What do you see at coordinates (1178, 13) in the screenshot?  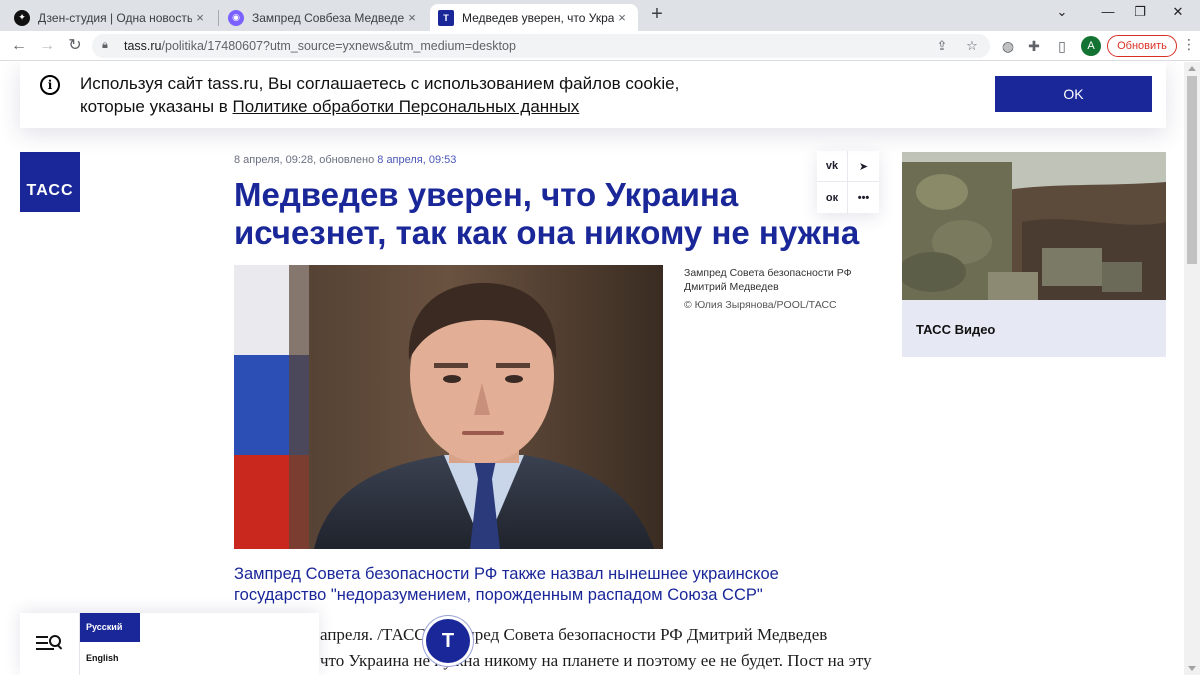 I see `window-close-button: ✕` at bounding box center [1178, 13].